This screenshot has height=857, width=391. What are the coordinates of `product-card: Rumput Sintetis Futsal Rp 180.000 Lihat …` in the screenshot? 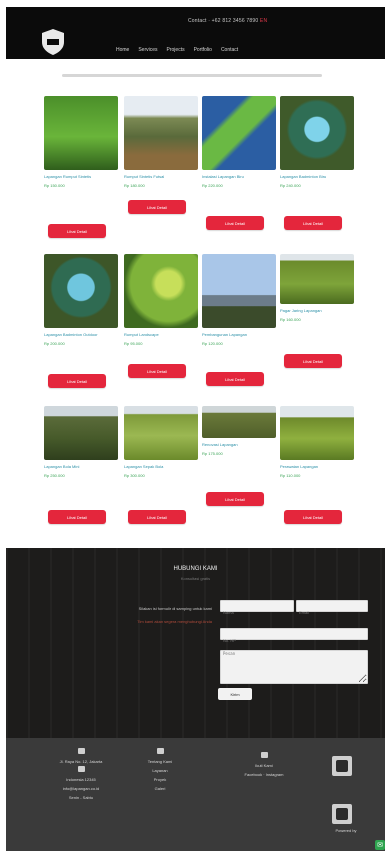 It's located at (162, 155).